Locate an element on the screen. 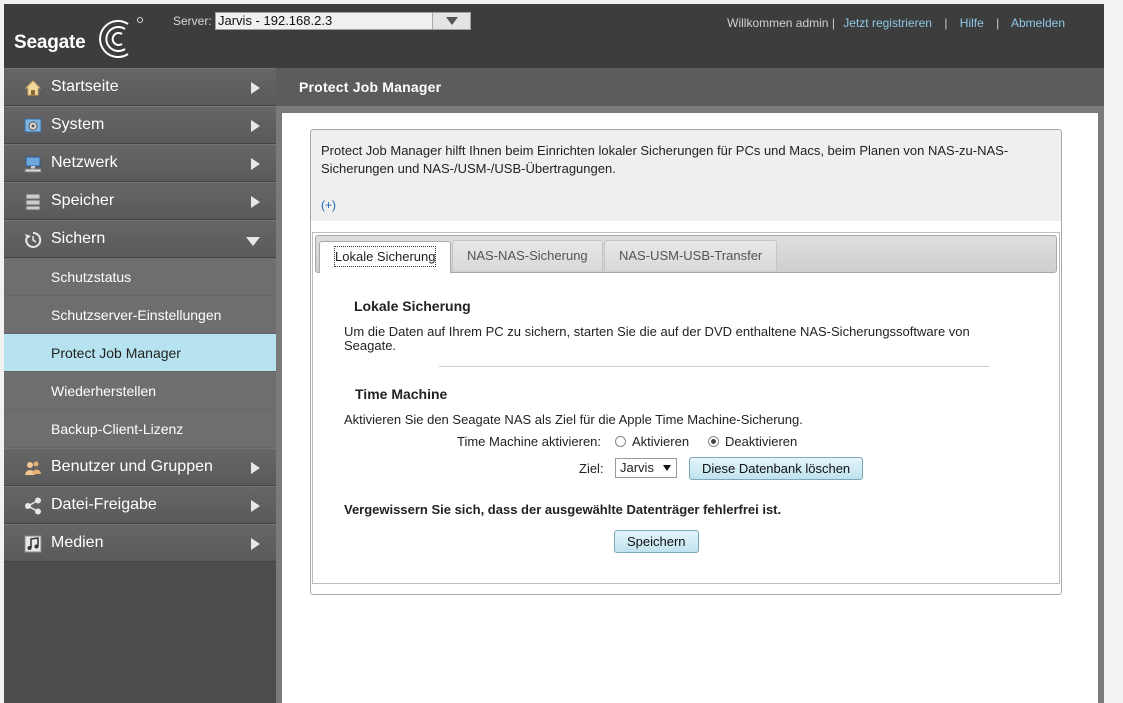 The image size is (1123, 703). radio-aktivieren: Aktivieren is located at coordinates (652, 442).